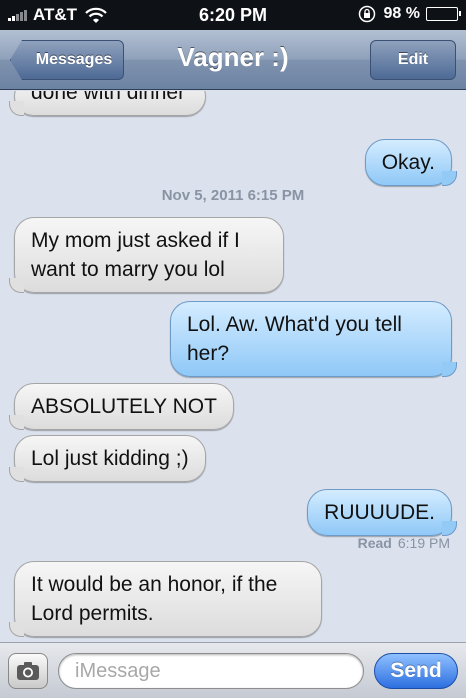 The height and width of the screenshot is (698, 466). I want to click on message-text: Lol just kidding ;), so click(110, 458).